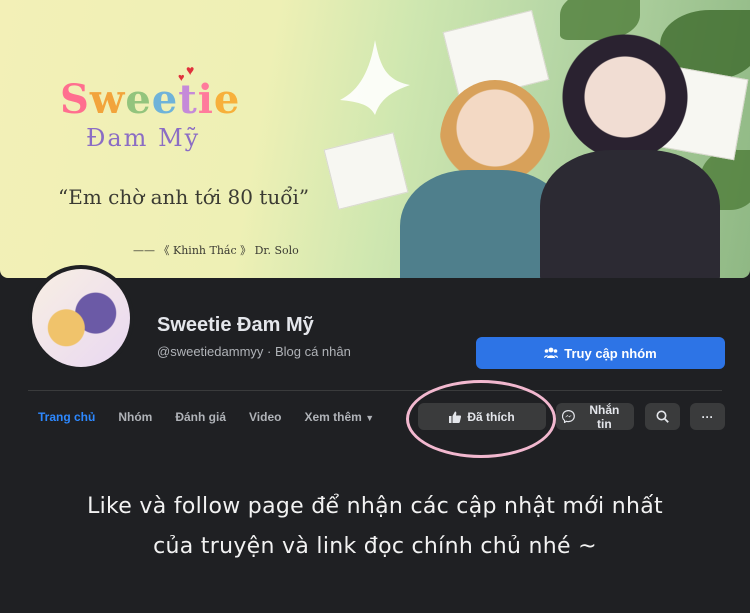 The image size is (750, 613). I want to click on dove-illustration, so click(375, 77).